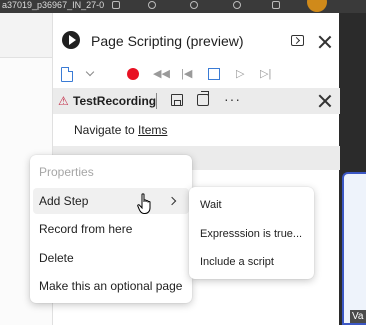 This screenshot has width=366, height=325. What do you see at coordinates (251, 205) in the screenshot?
I see `submenu-item-wait: Wait` at bounding box center [251, 205].